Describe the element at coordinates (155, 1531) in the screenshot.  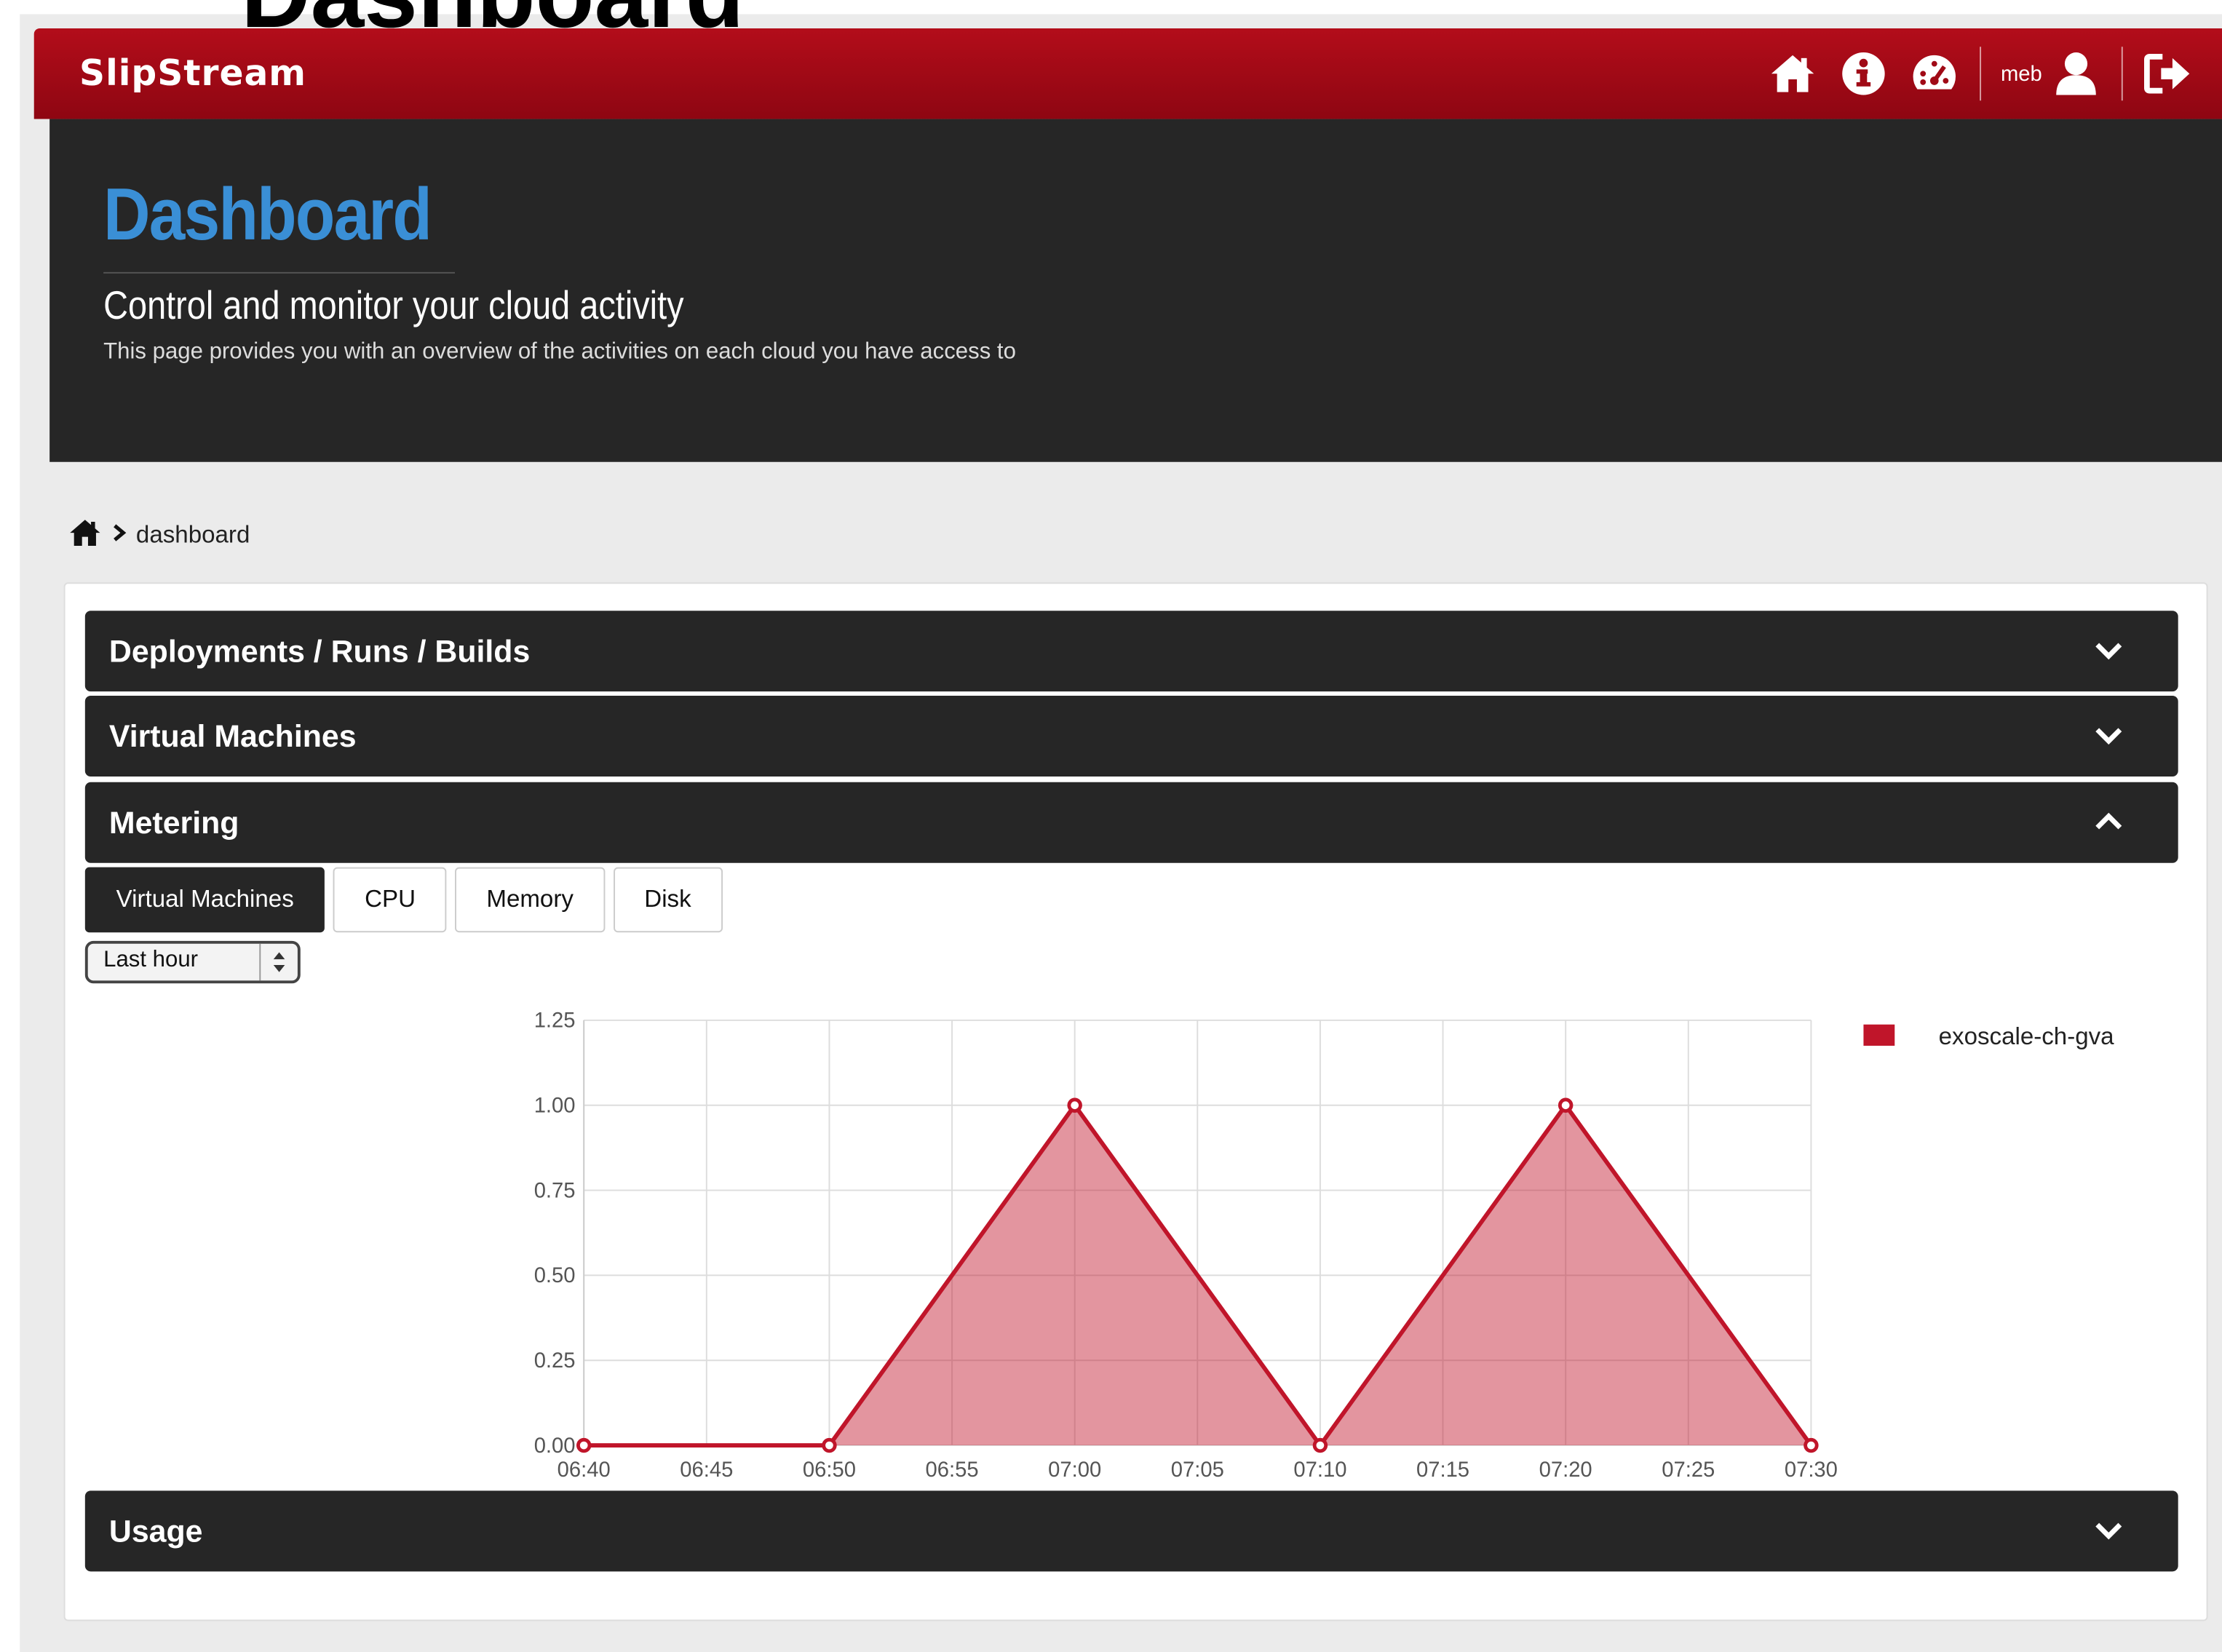
I see `section-title: Usage` at that location.